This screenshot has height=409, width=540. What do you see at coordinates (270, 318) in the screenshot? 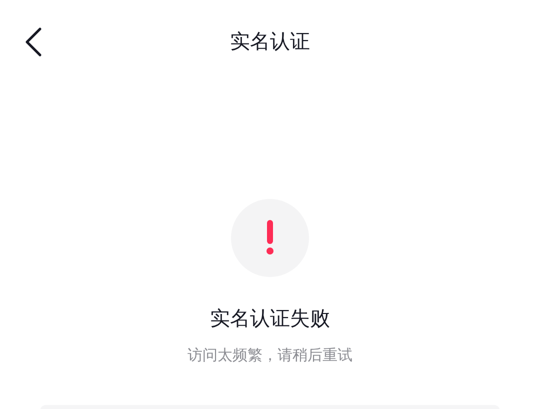
I see `result-title: 实名认证失败` at bounding box center [270, 318].